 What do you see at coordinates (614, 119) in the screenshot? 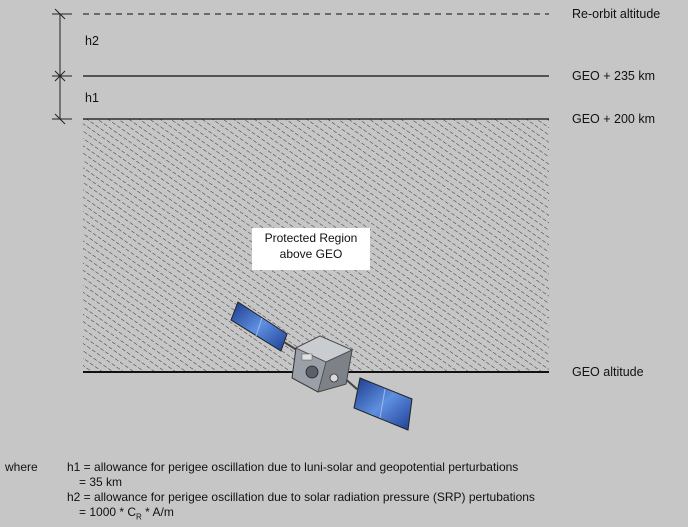
I see `geo200-label: GEO + 200 km` at bounding box center [614, 119].